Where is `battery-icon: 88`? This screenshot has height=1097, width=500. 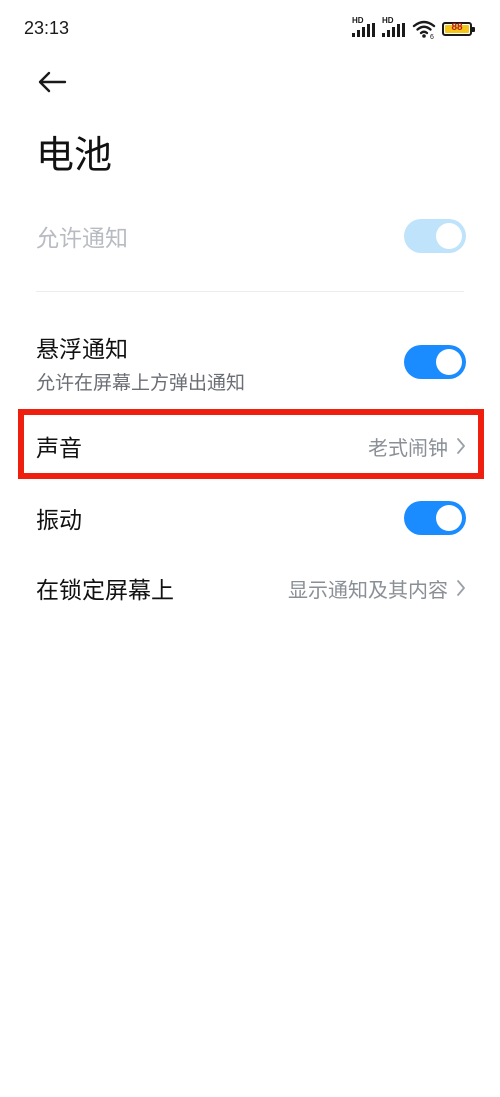
battery-icon: 88 is located at coordinates (458, 29).